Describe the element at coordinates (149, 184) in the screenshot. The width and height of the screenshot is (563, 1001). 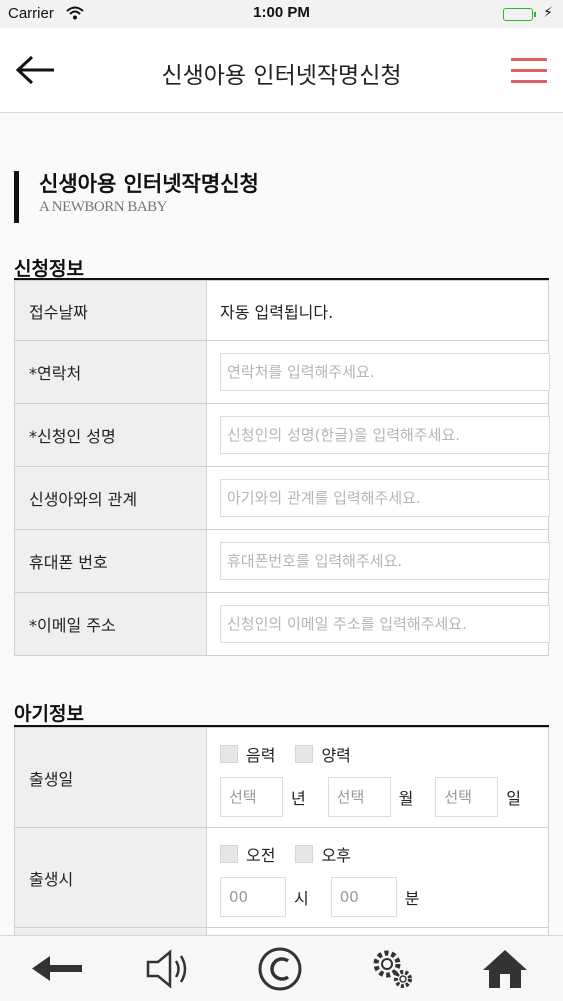
I see `section-title: 신생아용 인터넷작명신청` at that location.